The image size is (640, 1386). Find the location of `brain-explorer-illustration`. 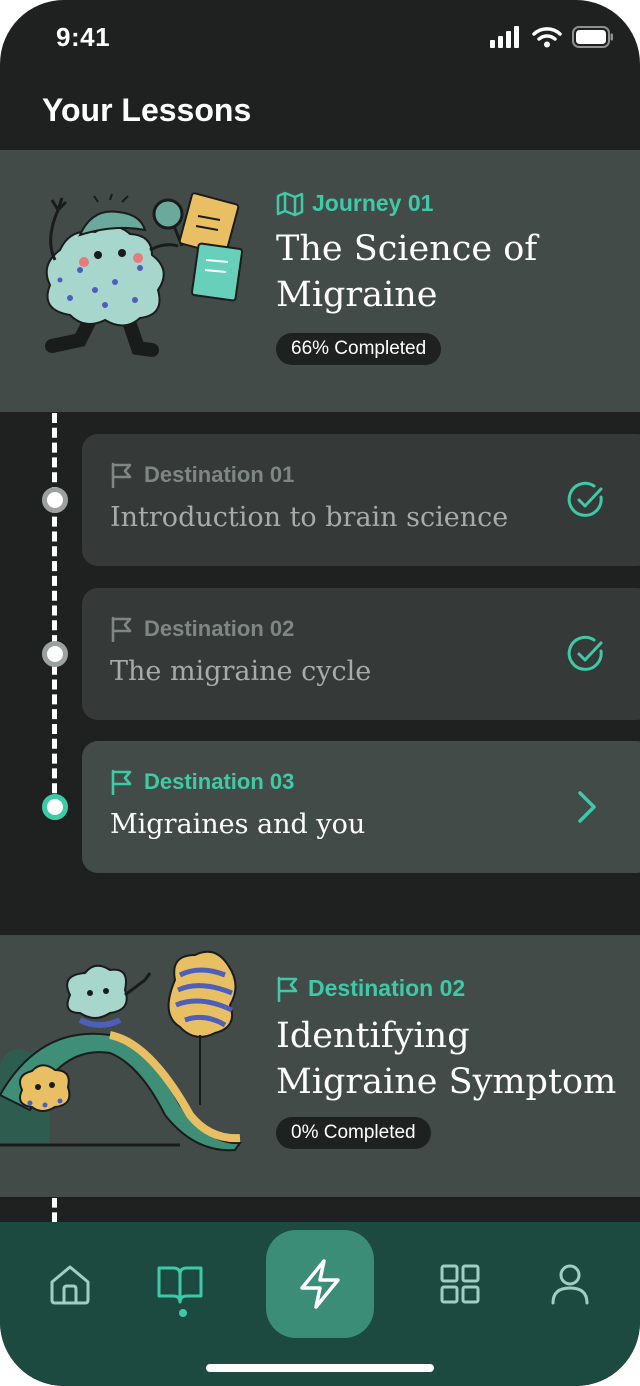

brain-explorer-illustration is located at coordinates (144, 274).